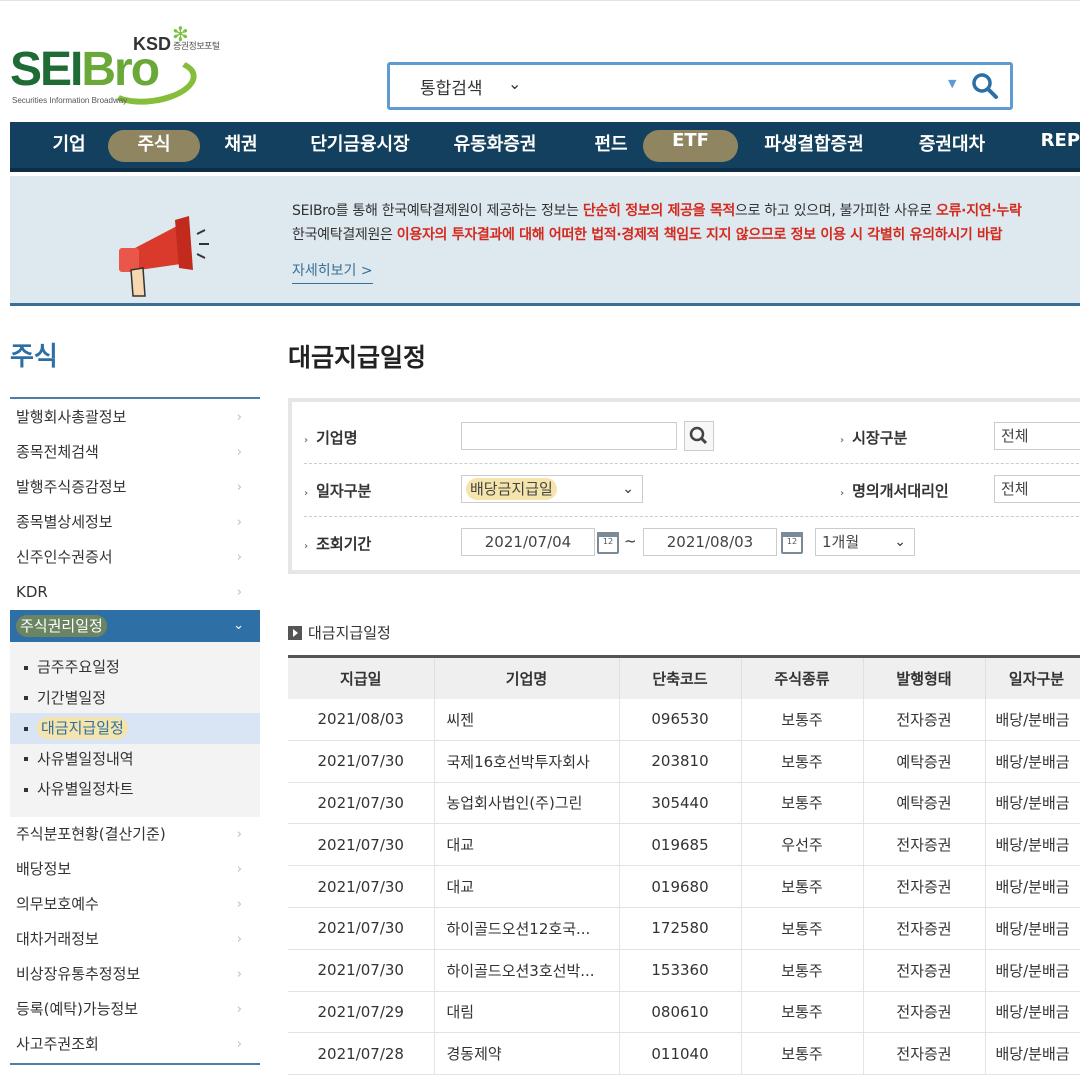 The width and height of the screenshot is (1080, 1080). I want to click on company-name-cell: 씨젠, so click(527, 719).